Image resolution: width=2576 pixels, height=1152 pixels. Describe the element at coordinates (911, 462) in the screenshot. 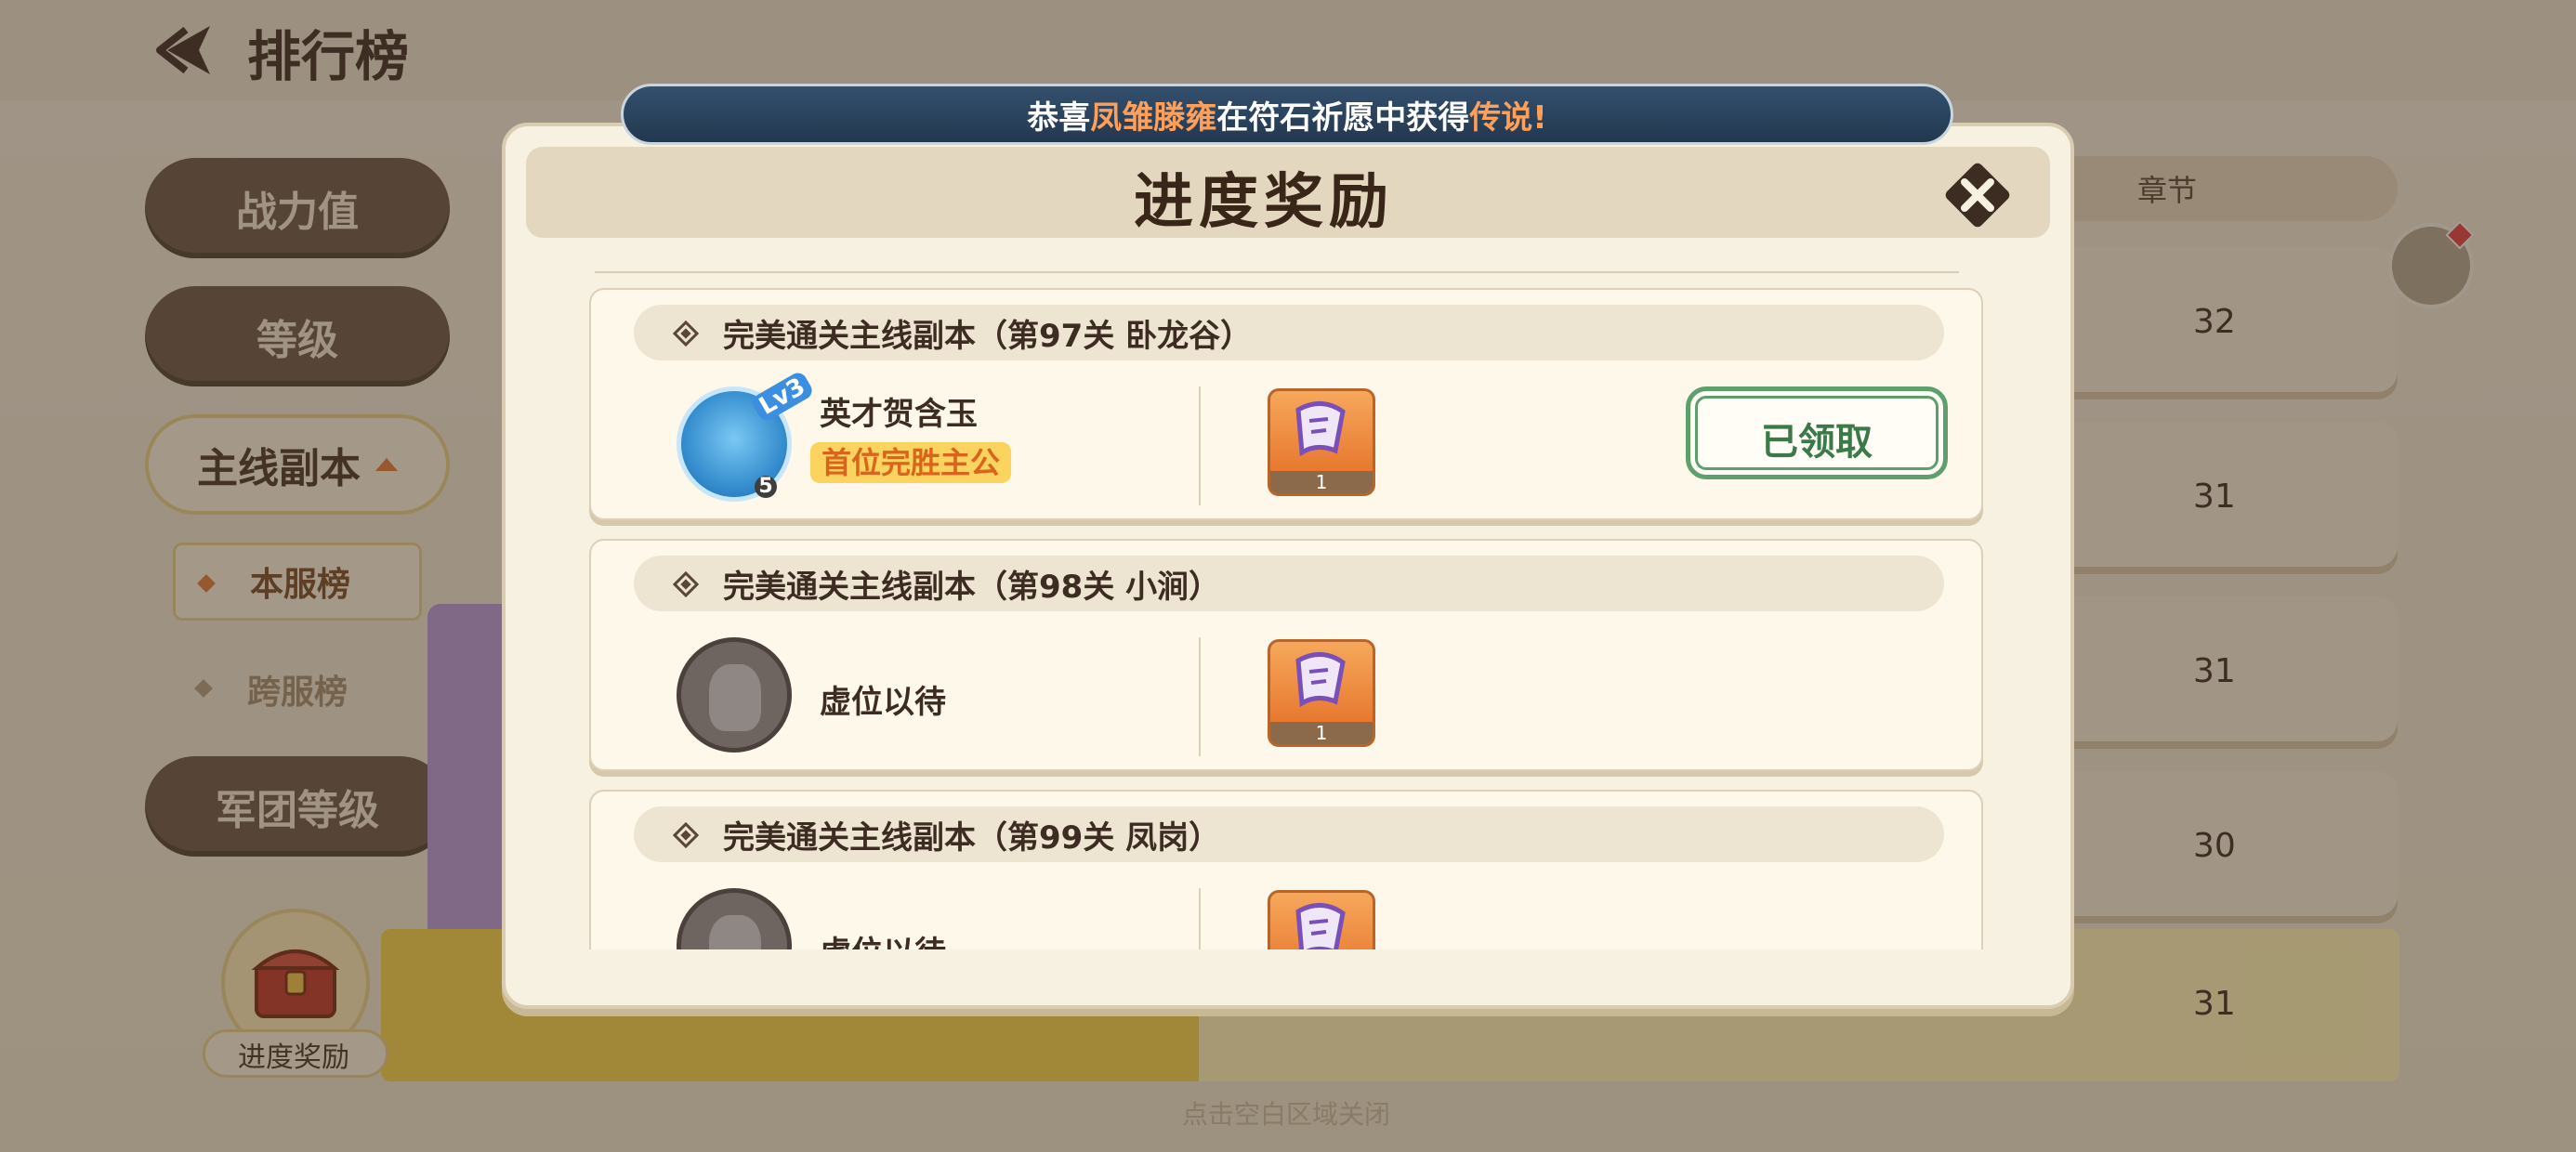

I see `first-clear-tag: 首位完胜主公` at that location.